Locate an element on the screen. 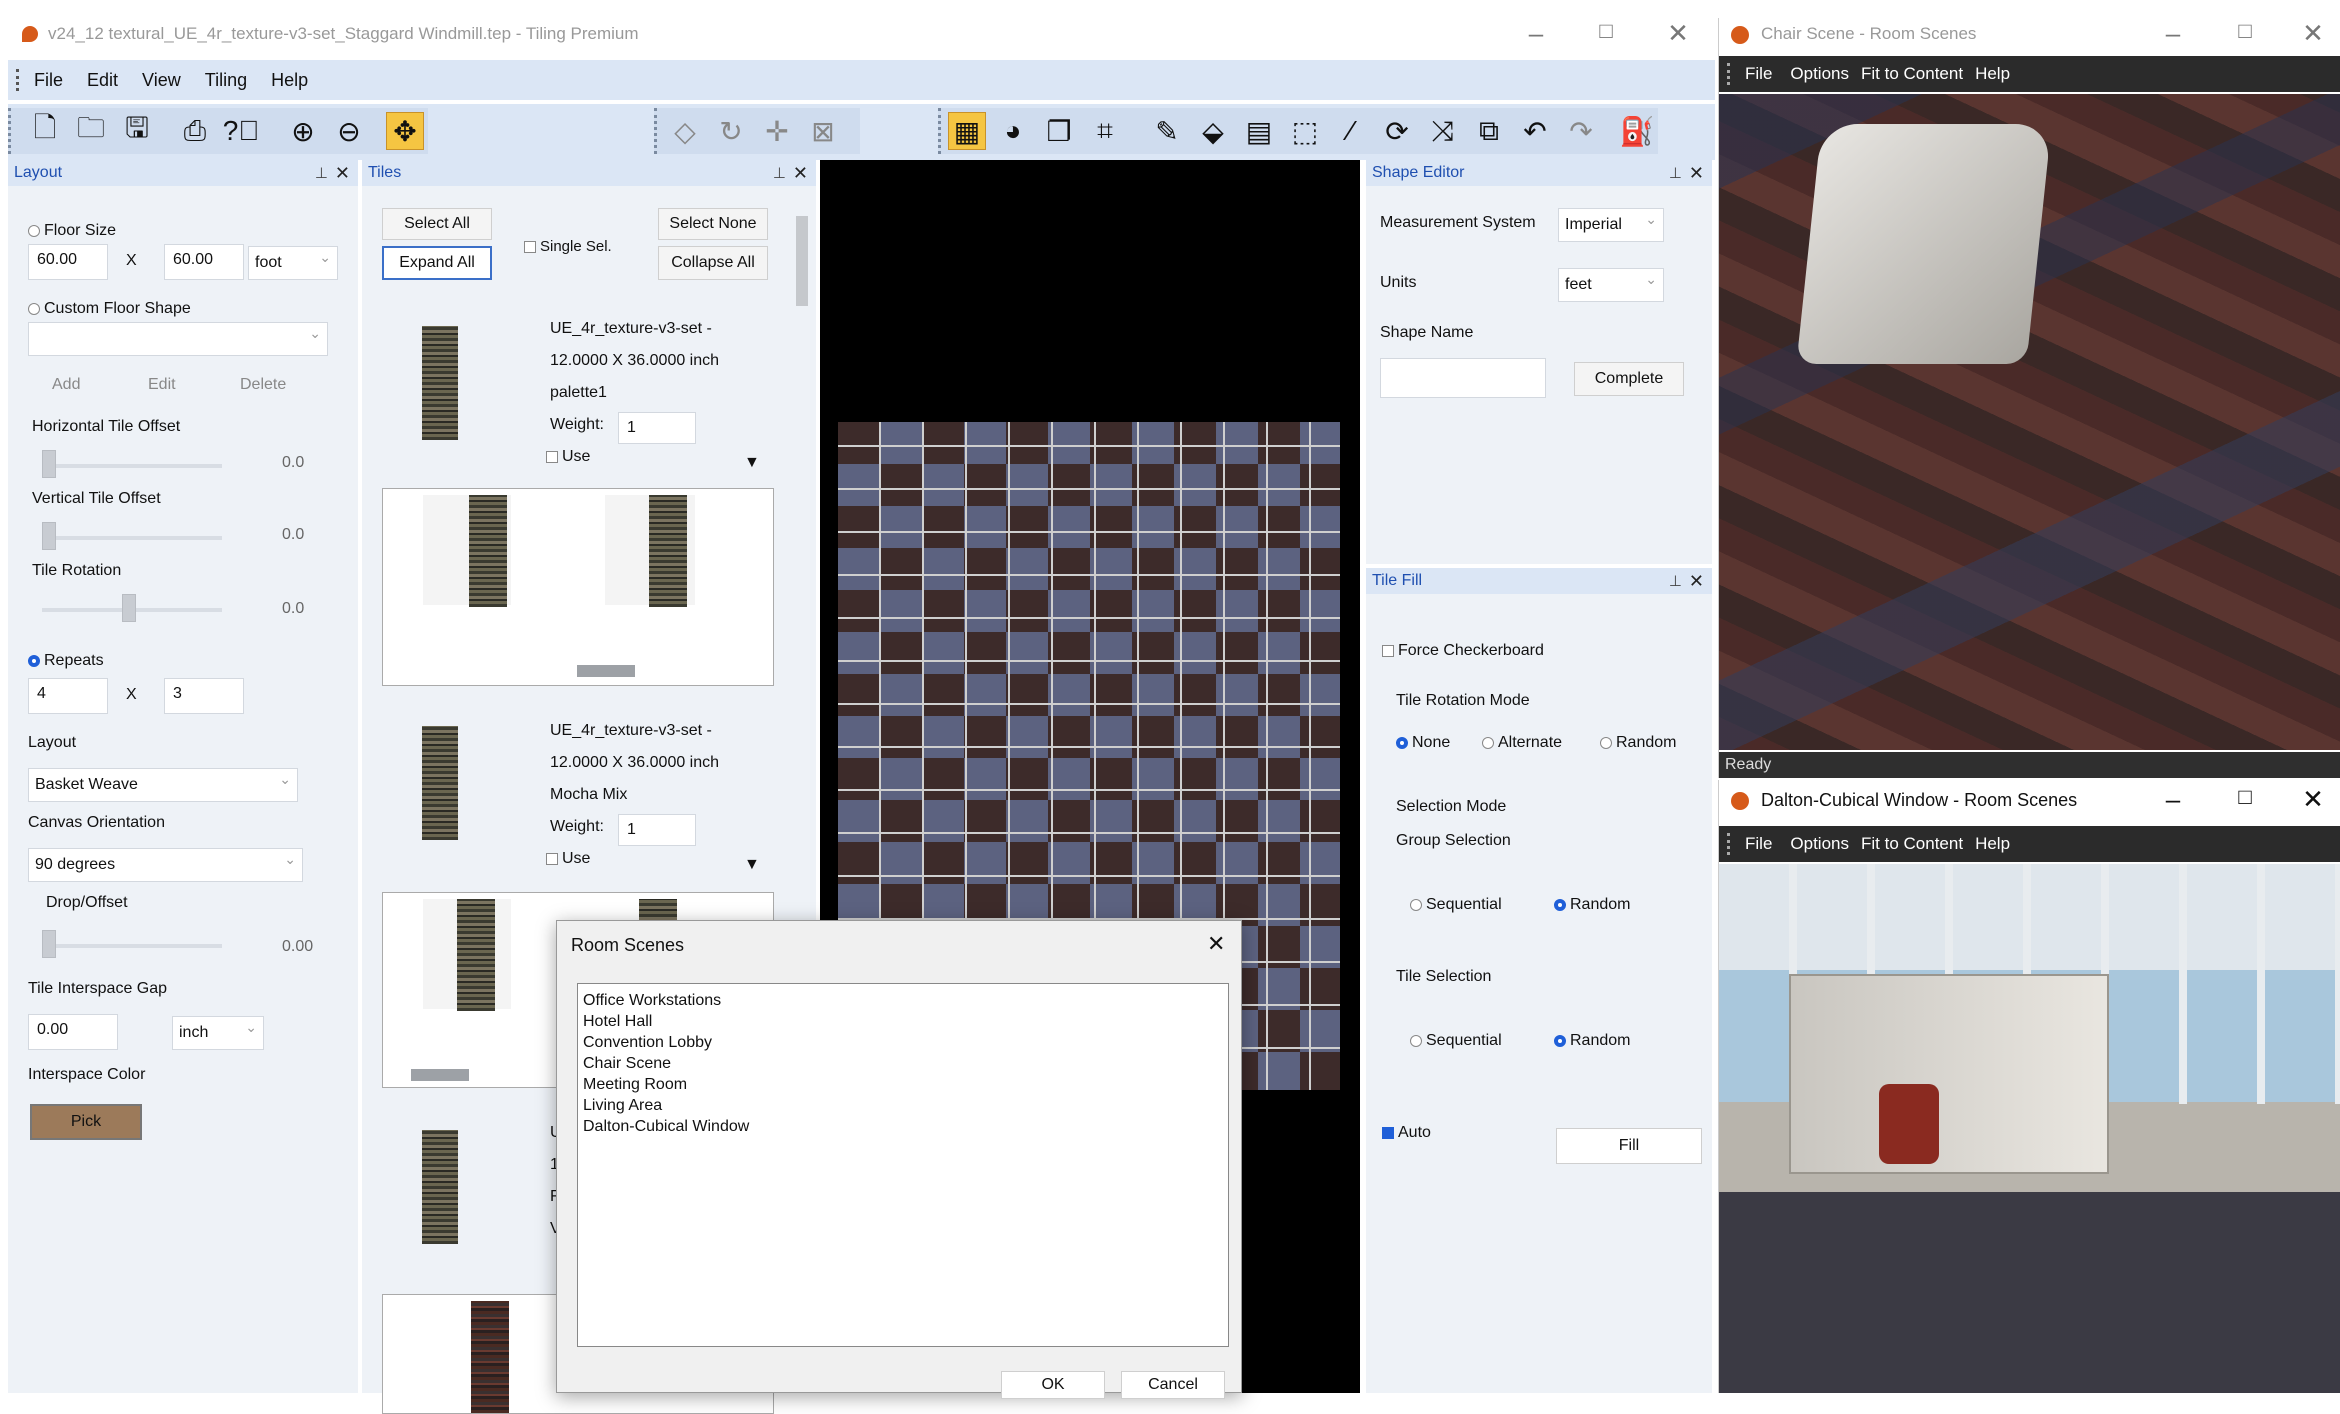 This screenshot has height=1414, width=2340. select-icon: ⬚ is located at coordinates (1305, 131).